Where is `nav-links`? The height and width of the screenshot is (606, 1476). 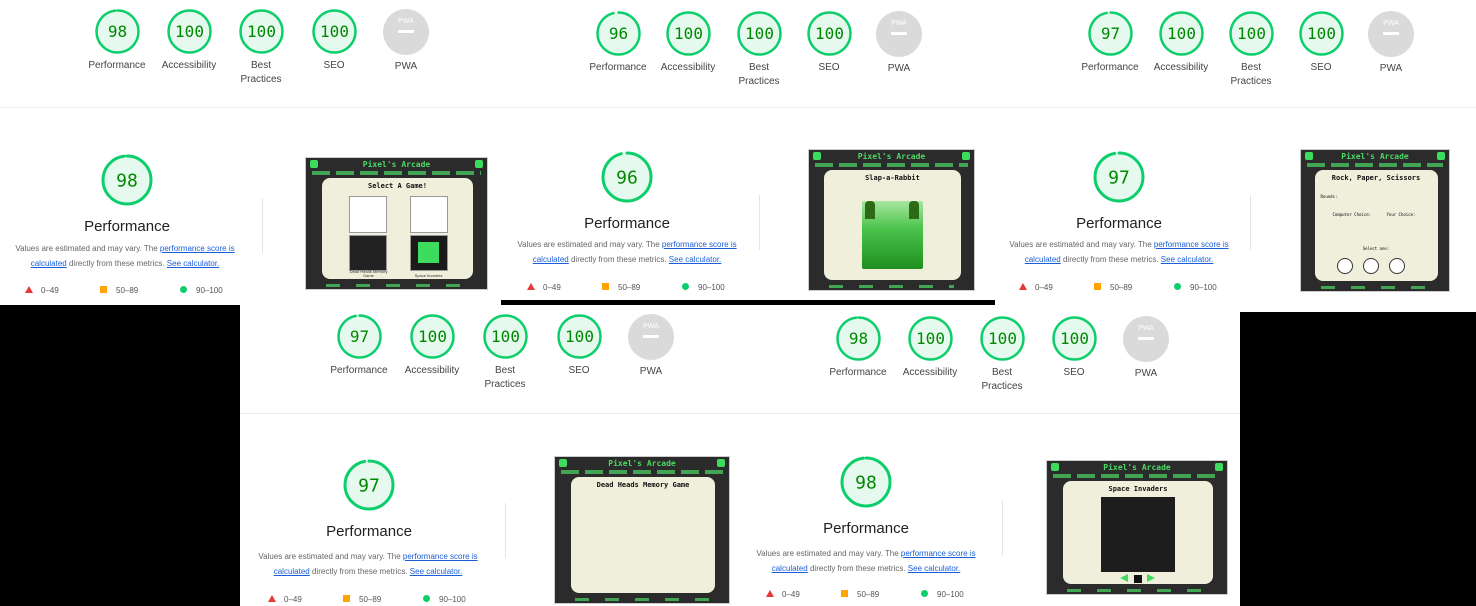 nav-links is located at coordinates (891, 165).